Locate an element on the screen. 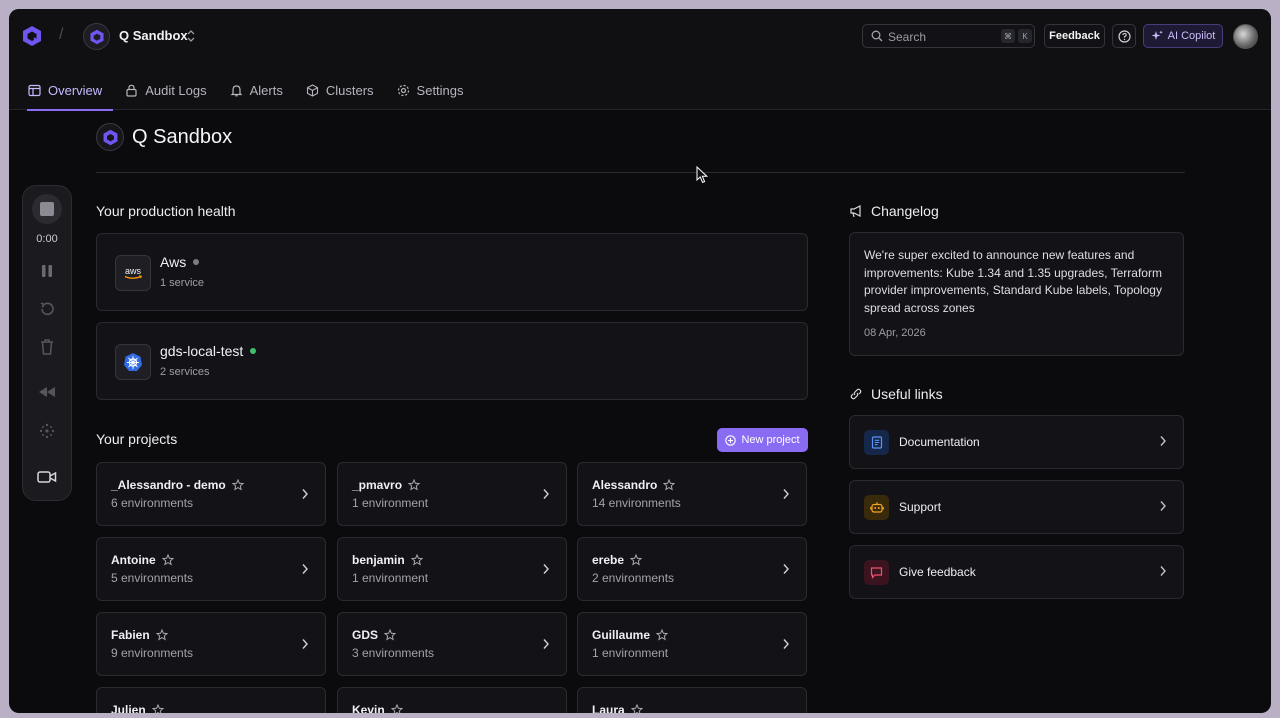 Image resolution: width=1280 pixels, height=718 pixels. projects-title: Your projects is located at coordinates (137, 439).